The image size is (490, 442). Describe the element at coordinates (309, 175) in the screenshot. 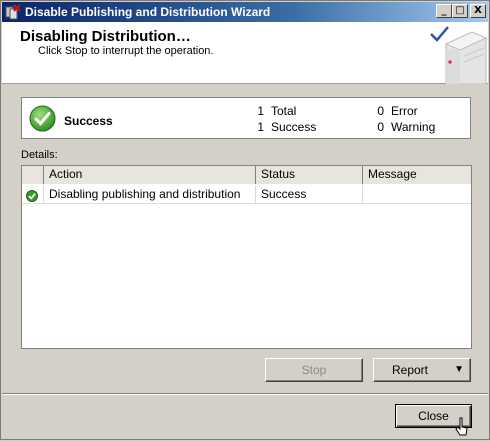

I see `column-header-status: Status` at that location.